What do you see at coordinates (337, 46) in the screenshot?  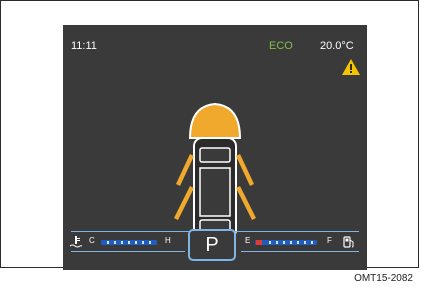 I see `outside-temperature: 20.0°C` at bounding box center [337, 46].